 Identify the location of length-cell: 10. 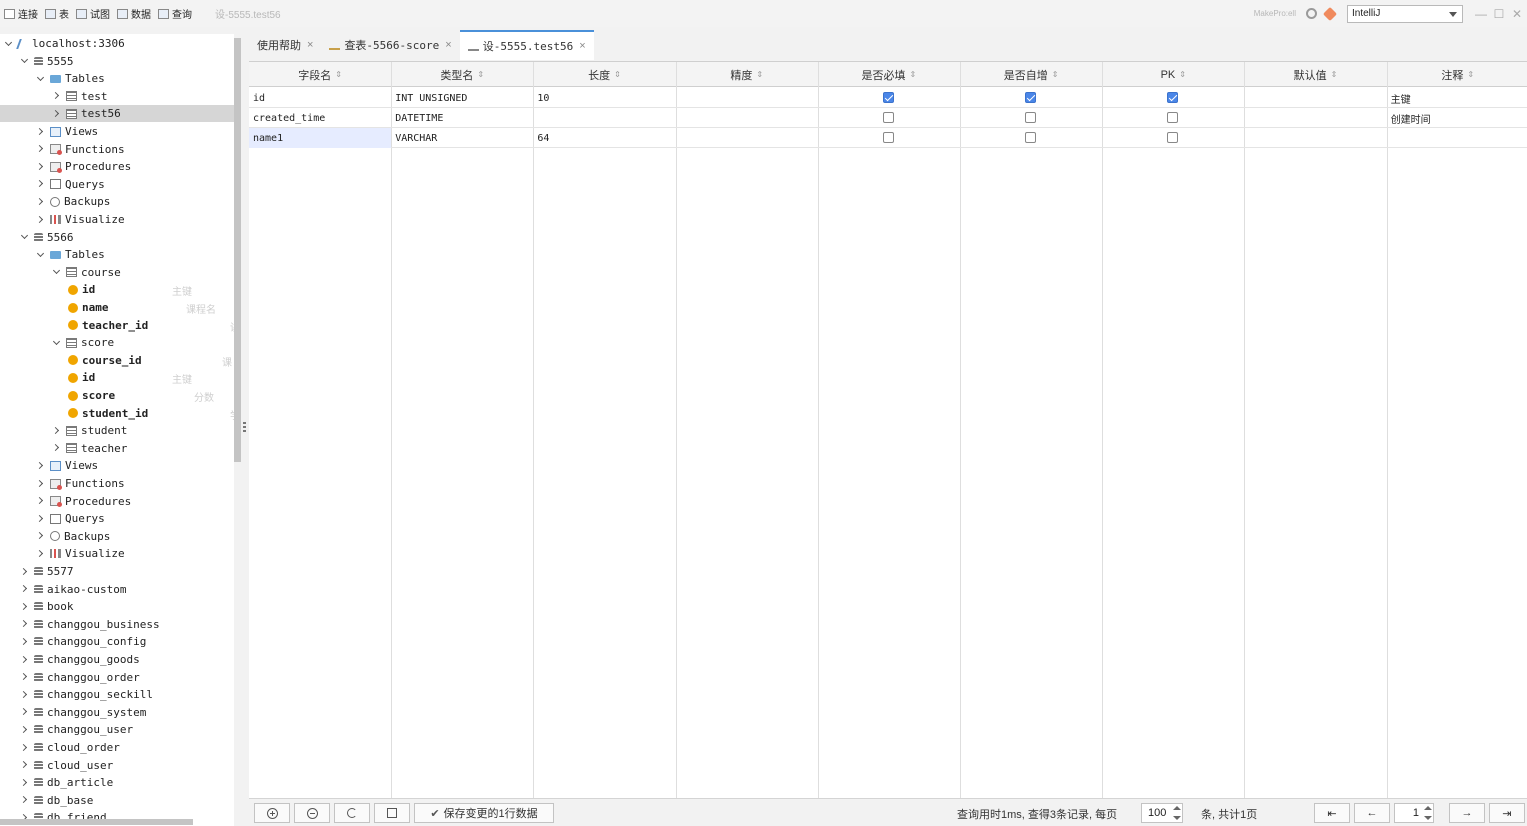
(604, 98).